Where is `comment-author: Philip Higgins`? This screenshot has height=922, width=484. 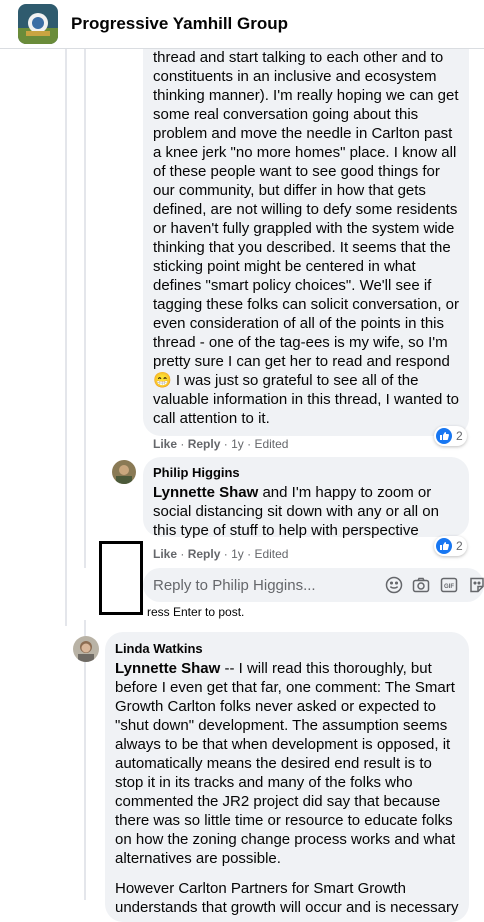
comment-author: Philip Higgins is located at coordinates (308, 473).